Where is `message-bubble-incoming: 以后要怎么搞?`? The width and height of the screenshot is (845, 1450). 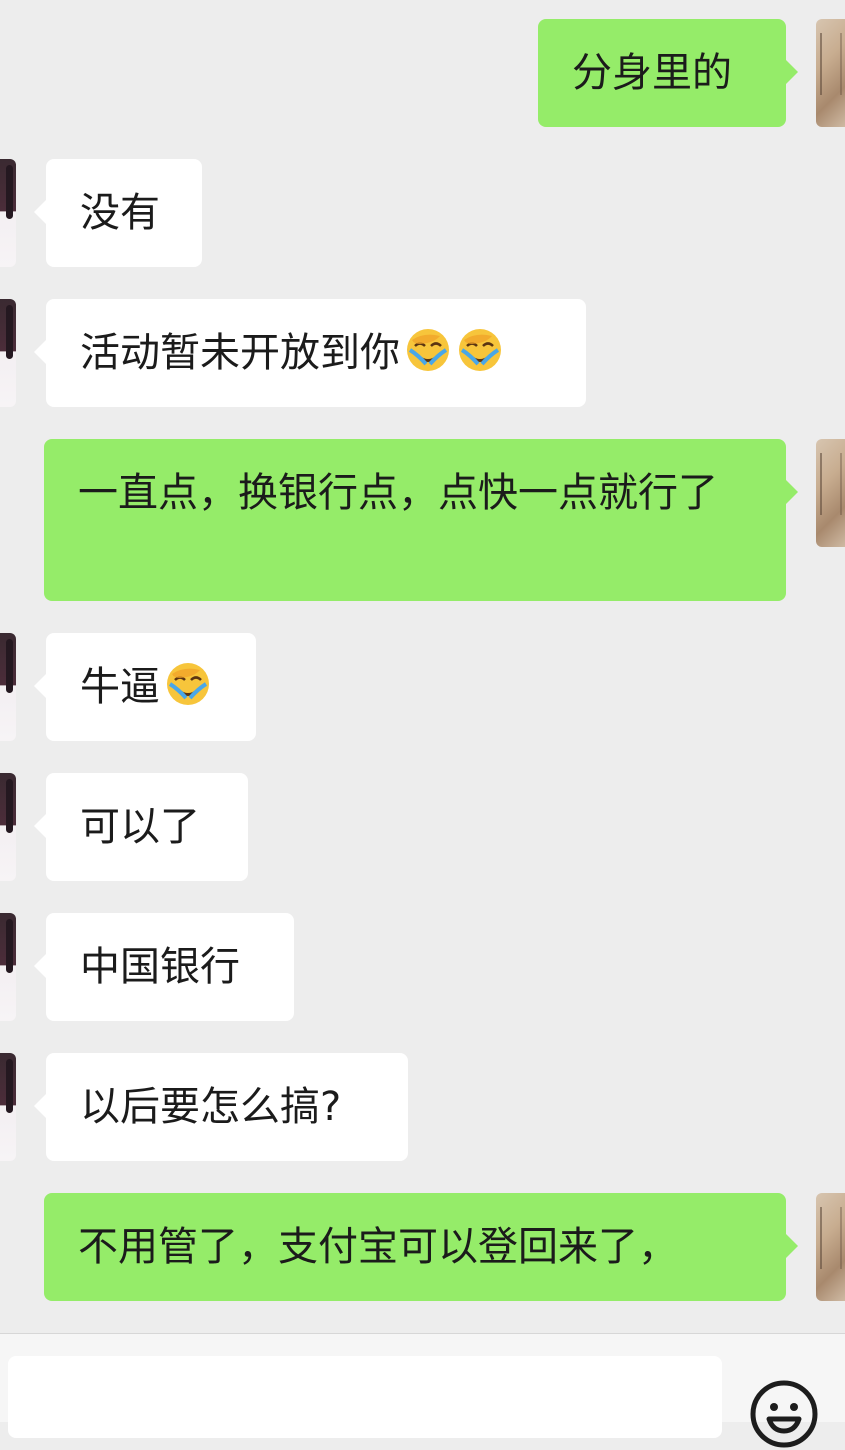
message-bubble-incoming: 以后要怎么搞? is located at coordinates (221, 1107).